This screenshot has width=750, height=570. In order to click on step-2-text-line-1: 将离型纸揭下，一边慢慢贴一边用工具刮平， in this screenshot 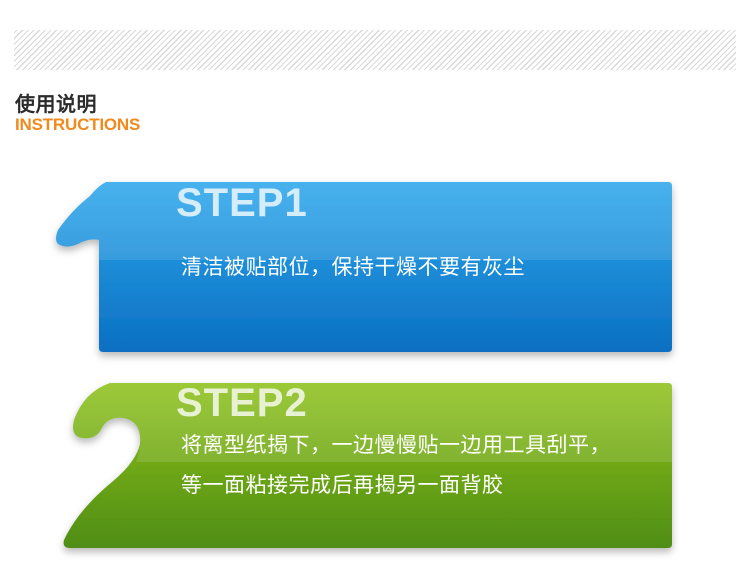, I will do `click(396, 445)`.